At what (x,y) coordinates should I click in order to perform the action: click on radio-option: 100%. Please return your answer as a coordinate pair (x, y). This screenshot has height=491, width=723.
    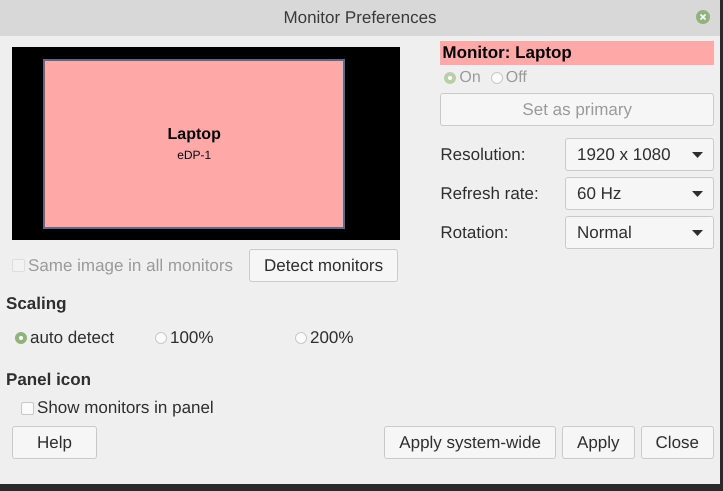
    Looking at the image, I should click on (225, 338).